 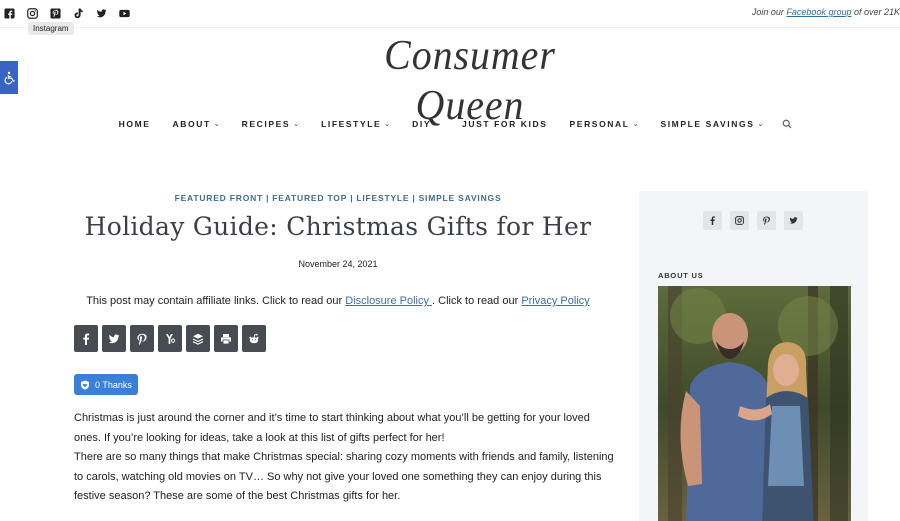 What do you see at coordinates (875, 12) in the screenshot?
I see `promo-suffix: of over 21K` at bounding box center [875, 12].